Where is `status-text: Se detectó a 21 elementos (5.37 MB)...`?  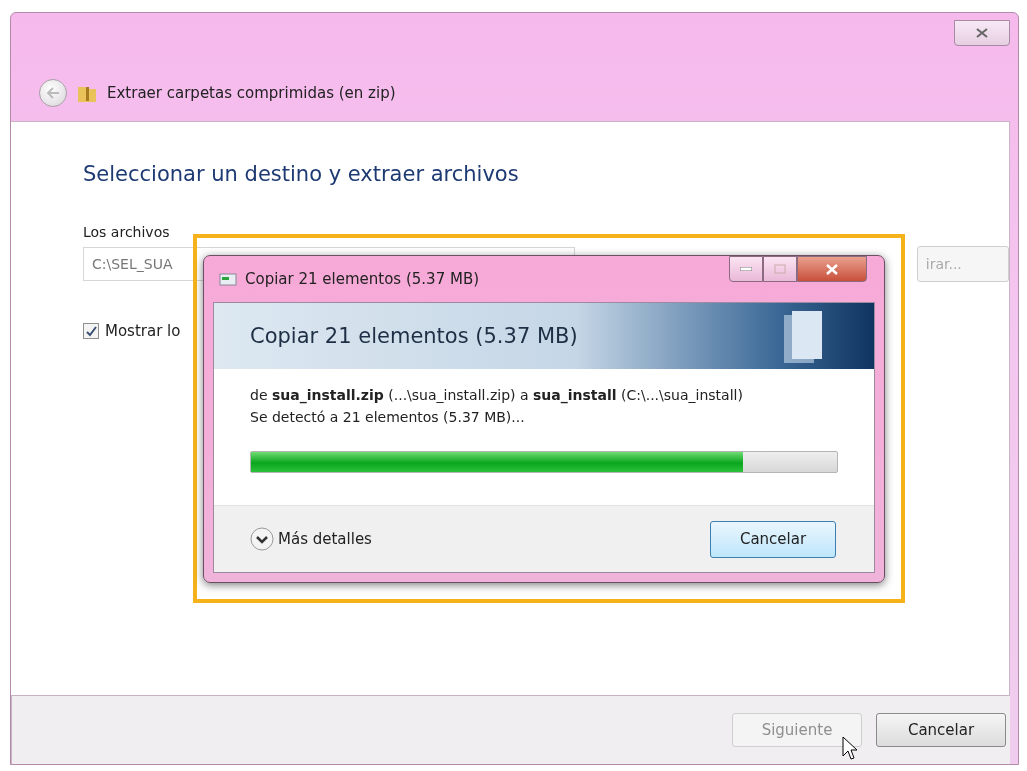 status-text: Se detectó a 21 elementos (5.37 MB)... is located at coordinates (388, 417).